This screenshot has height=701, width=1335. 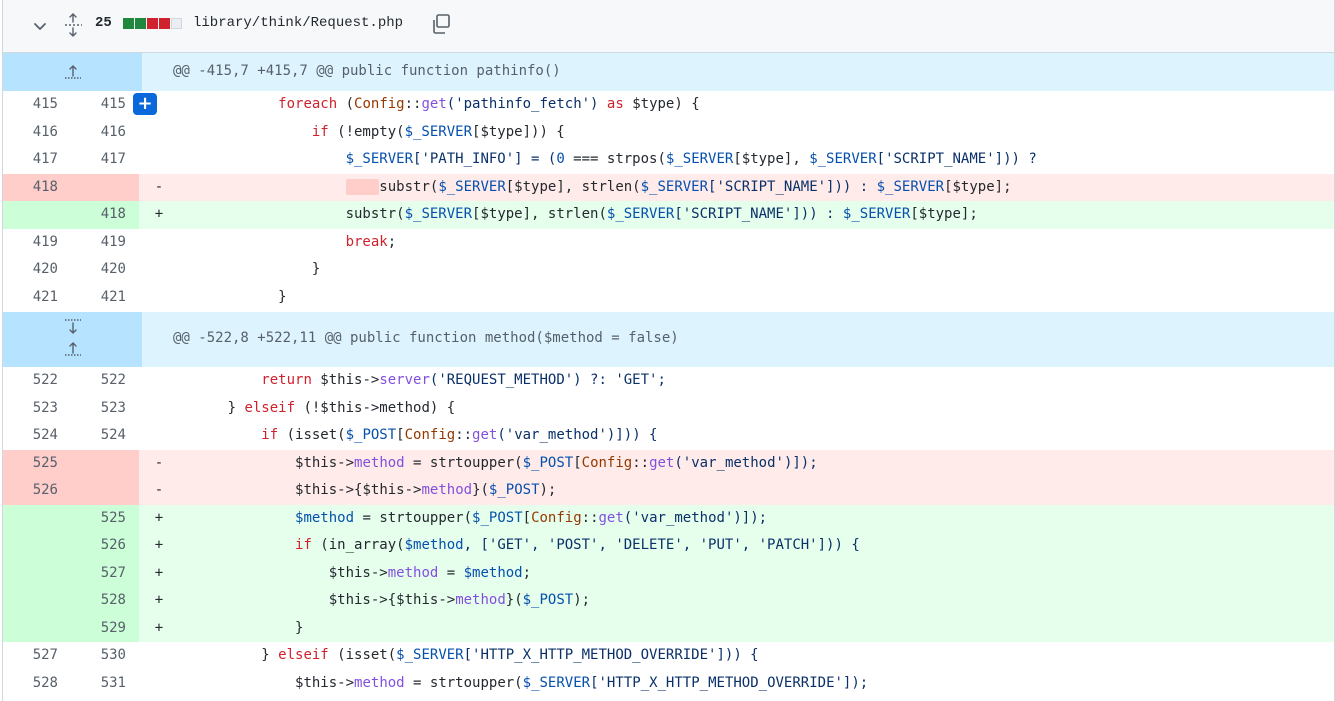 What do you see at coordinates (590, 517) in the screenshot?
I see `code-token: ::` at bounding box center [590, 517].